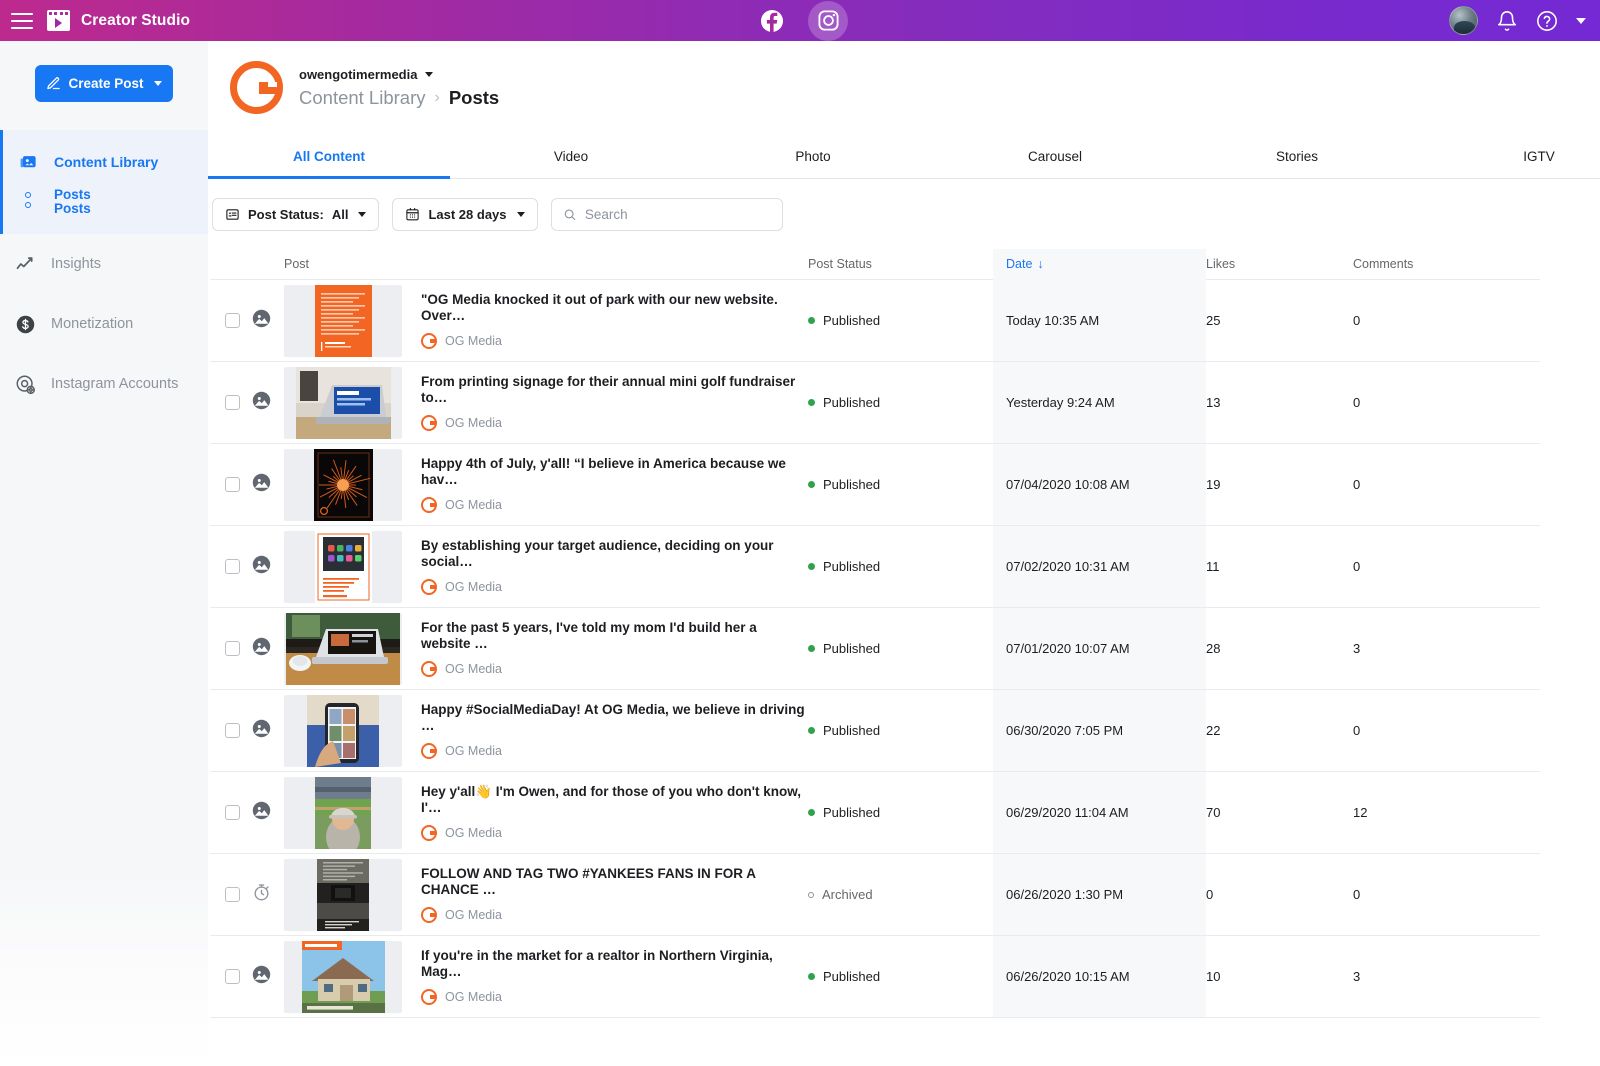 This screenshot has width=1600, height=1066. What do you see at coordinates (286, 214) in the screenshot?
I see `post-status-filter-label: Post Status:` at bounding box center [286, 214].